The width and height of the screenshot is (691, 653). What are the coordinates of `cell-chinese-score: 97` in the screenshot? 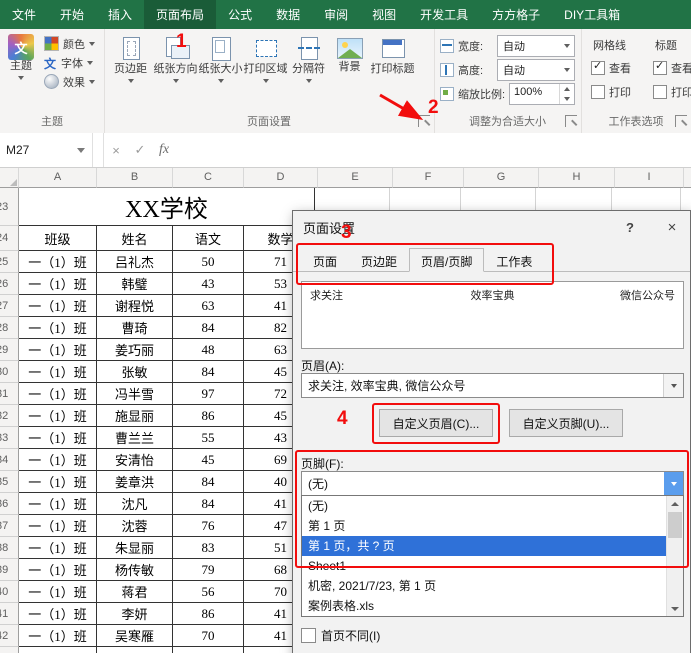 It's located at (208, 394).